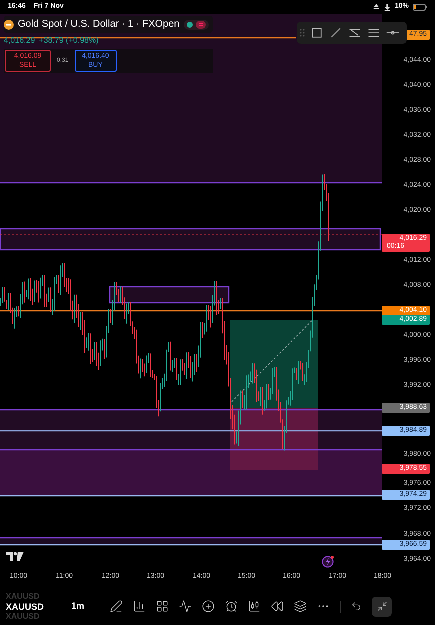 The height and width of the screenshot is (625, 435). What do you see at coordinates (99, 25) in the screenshot?
I see `symbol-title: Gold Spot / U.S. Dollar · 1 · FXOpen` at bounding box center [99, 25].